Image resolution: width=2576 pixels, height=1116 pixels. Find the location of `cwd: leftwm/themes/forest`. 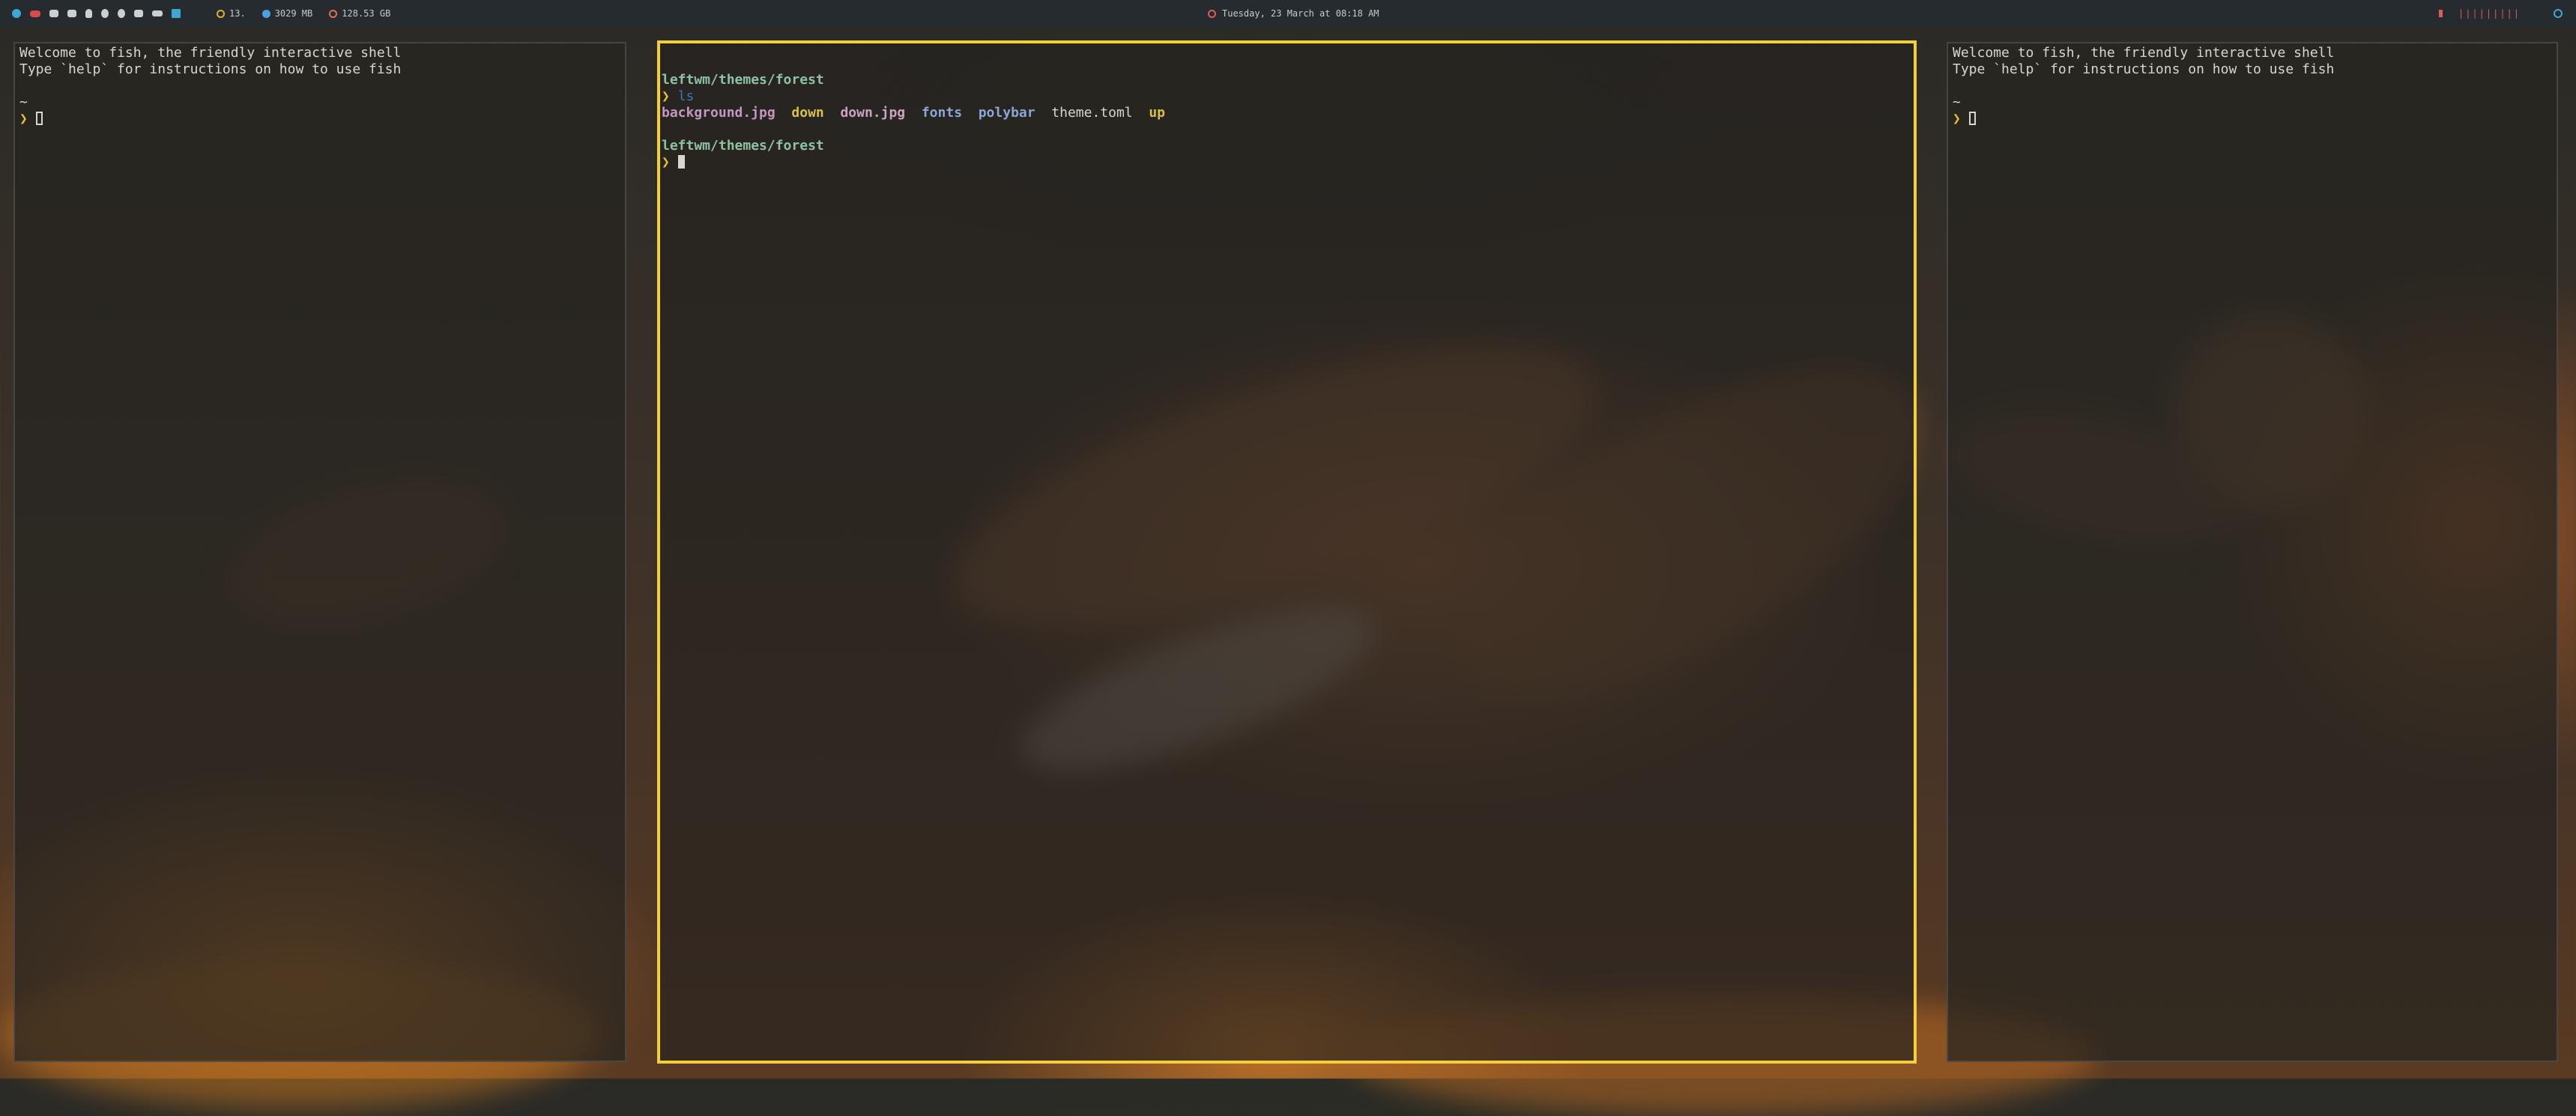

cwd: leftwm/themes/forest is located at coordinates (743, 80).